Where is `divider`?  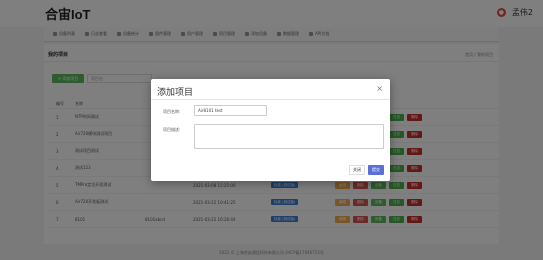 divider is located at coordinates (270, 99).